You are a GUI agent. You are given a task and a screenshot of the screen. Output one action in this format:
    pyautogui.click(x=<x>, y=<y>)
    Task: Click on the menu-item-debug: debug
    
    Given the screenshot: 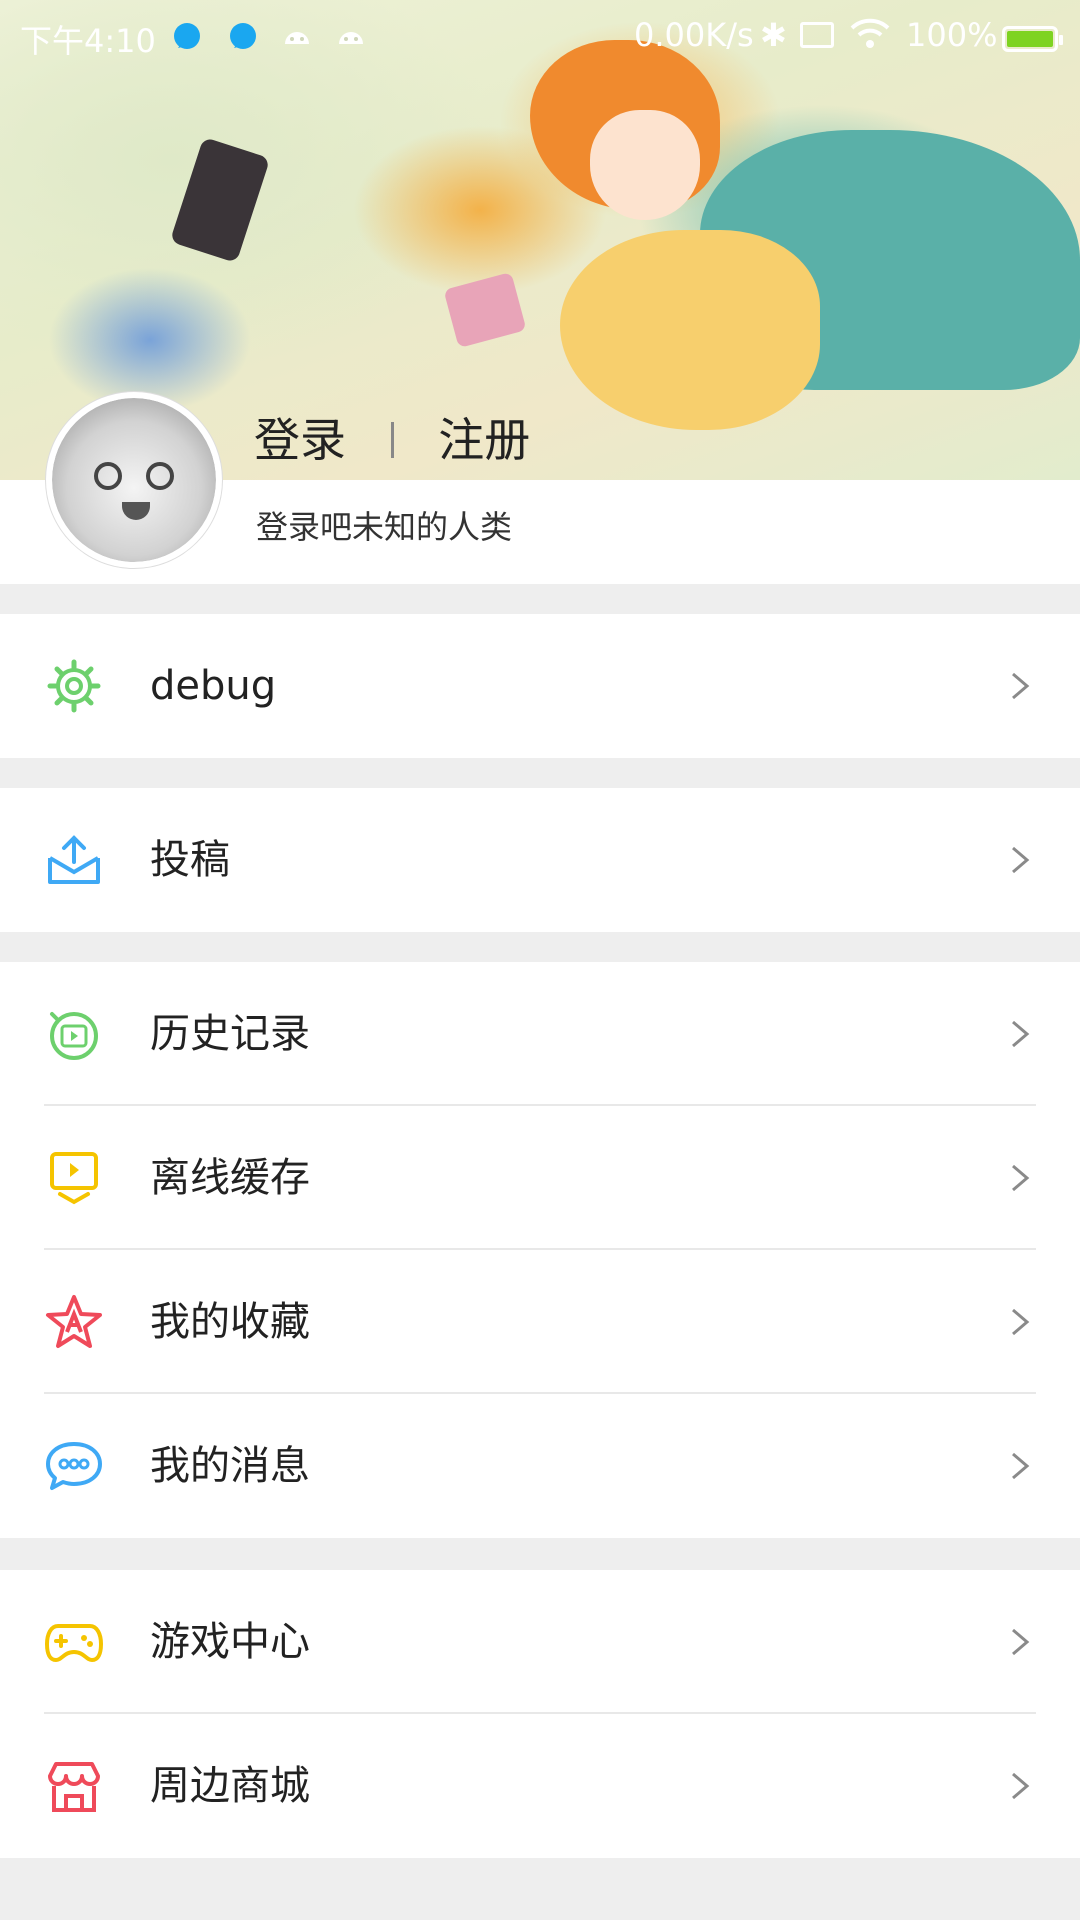 What is the action you would take?
    pyautogui.click(x=540, y=686)
    